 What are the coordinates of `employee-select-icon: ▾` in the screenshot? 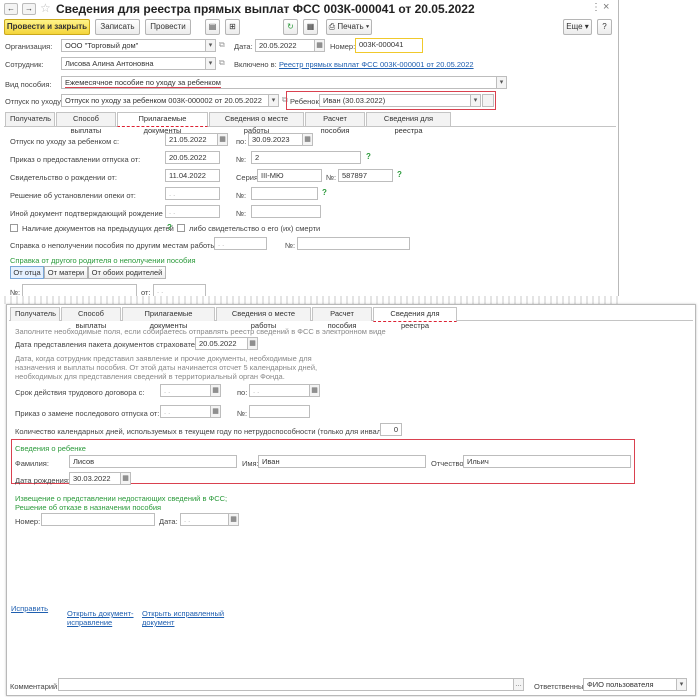 It's located at (211, 63).